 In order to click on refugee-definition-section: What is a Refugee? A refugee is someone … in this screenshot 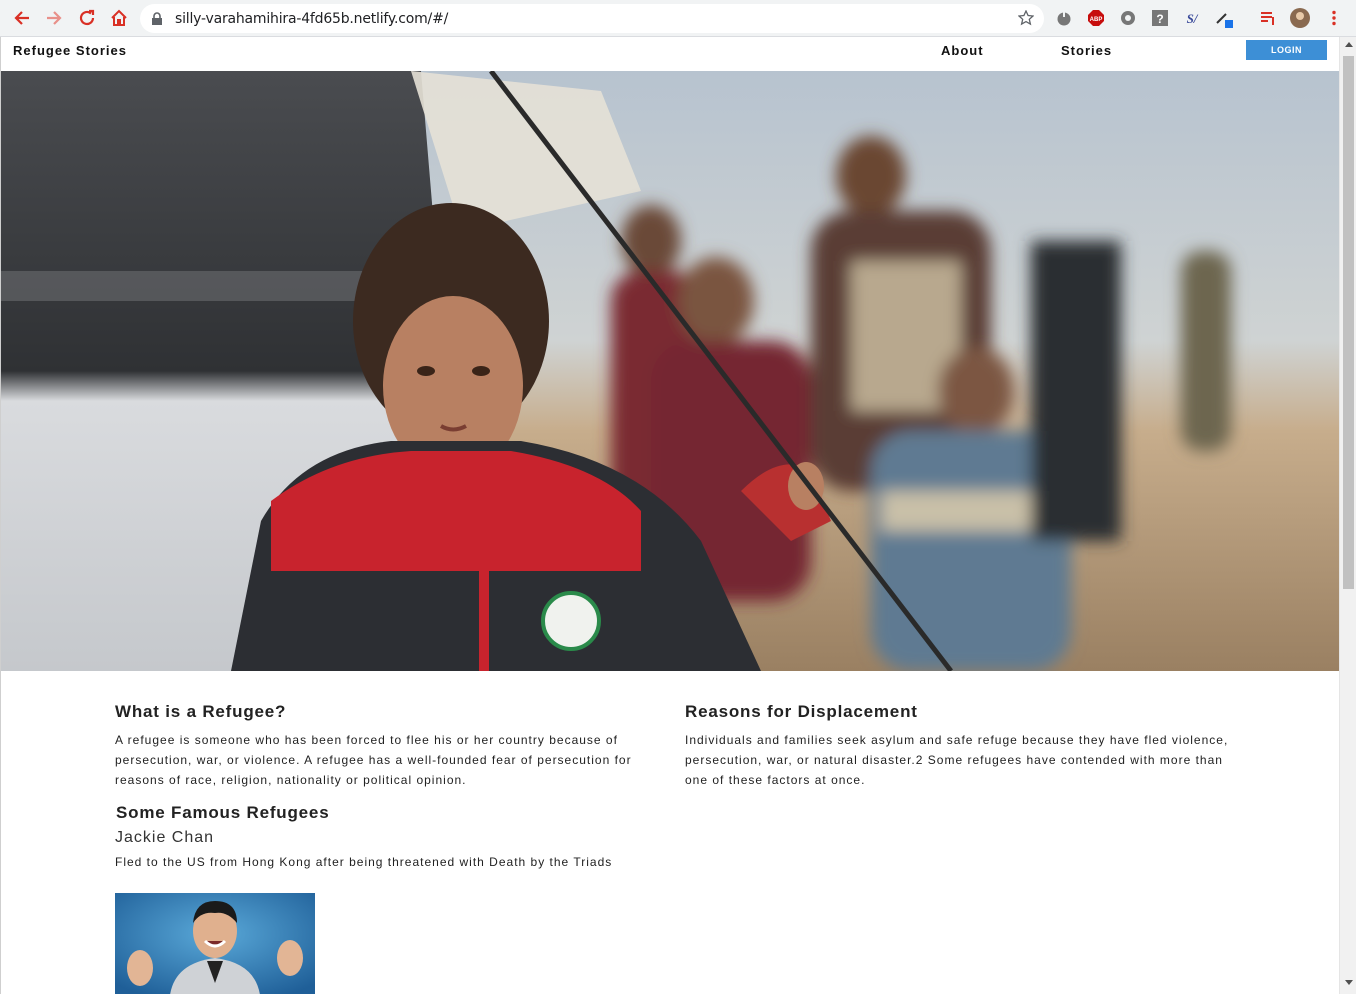, I will do `click(385, 787)`.